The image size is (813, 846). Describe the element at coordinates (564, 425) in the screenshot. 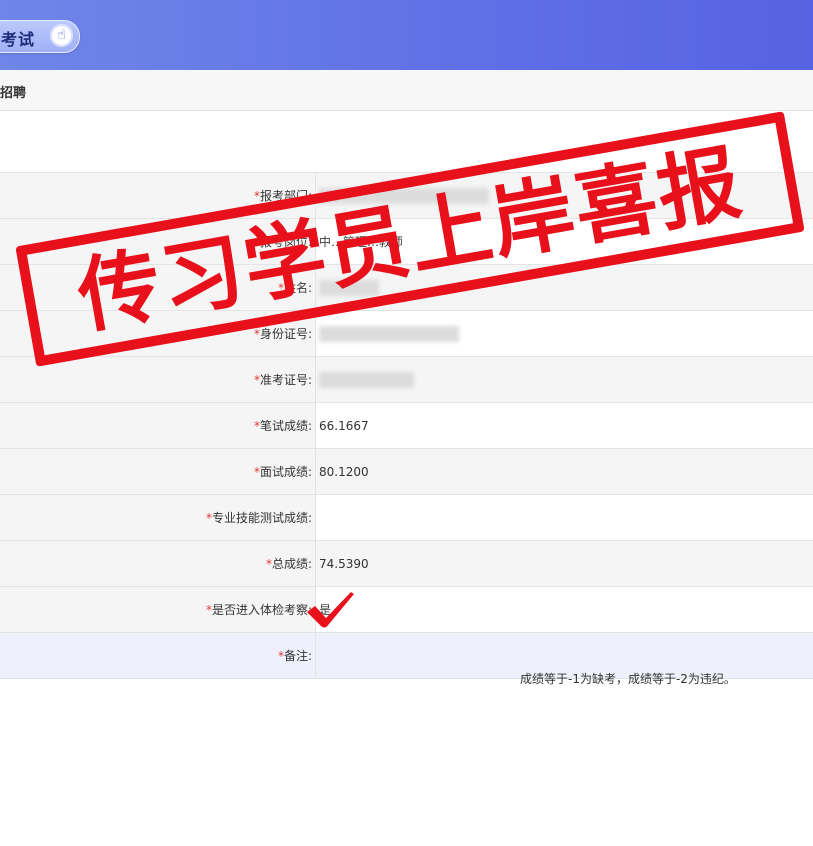

I see `form-value: 66.1667` at that location.